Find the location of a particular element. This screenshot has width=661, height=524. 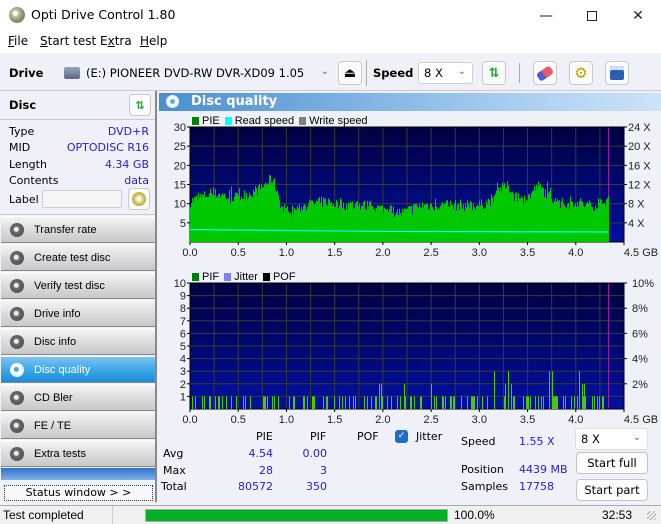

y2-tick-label: 10% is located at coordinates (643, 284).